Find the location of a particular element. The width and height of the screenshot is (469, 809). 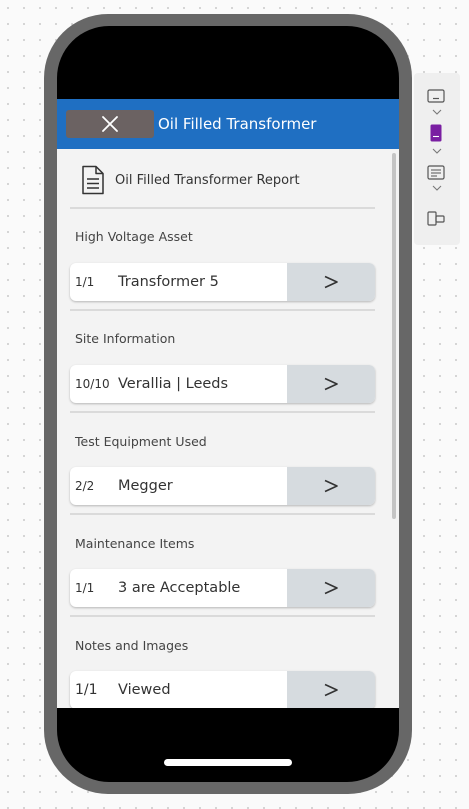

record-value: Viewed is located at coordinates (144, 690).